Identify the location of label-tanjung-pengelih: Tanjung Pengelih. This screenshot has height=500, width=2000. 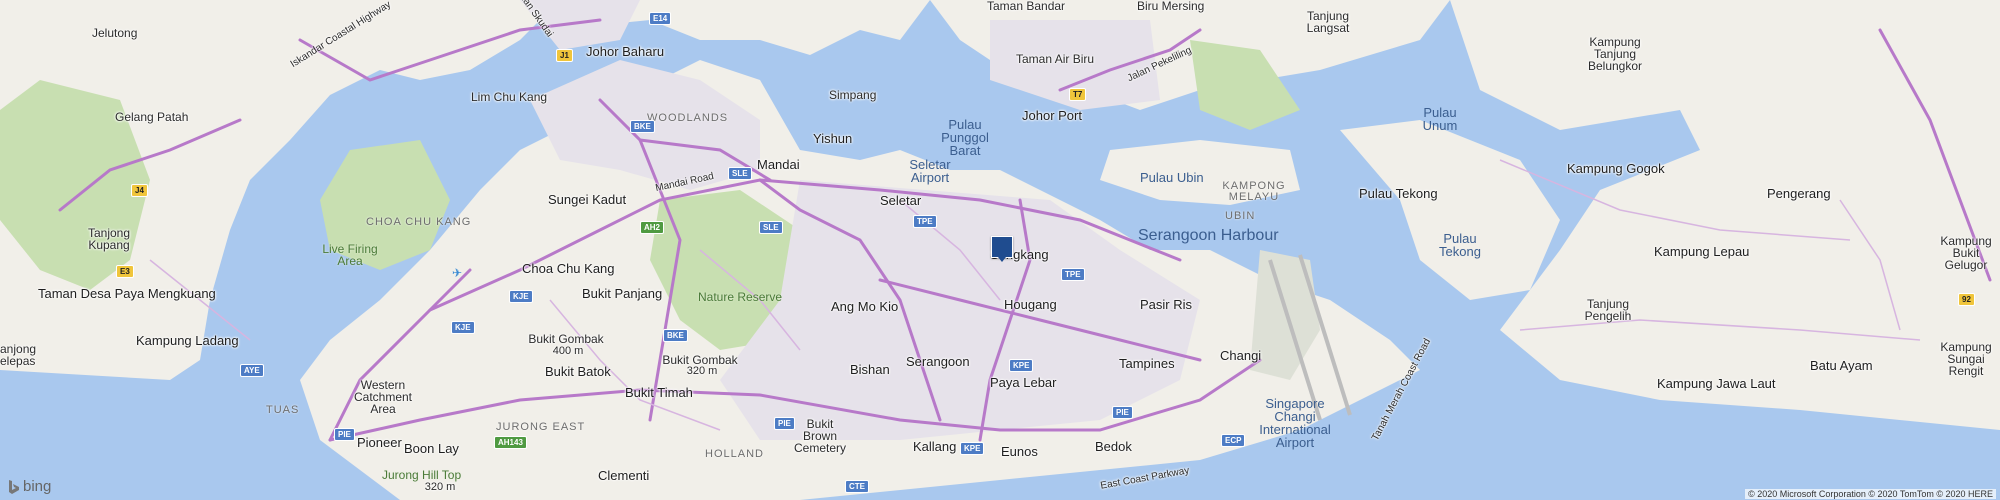
(1608, 310).